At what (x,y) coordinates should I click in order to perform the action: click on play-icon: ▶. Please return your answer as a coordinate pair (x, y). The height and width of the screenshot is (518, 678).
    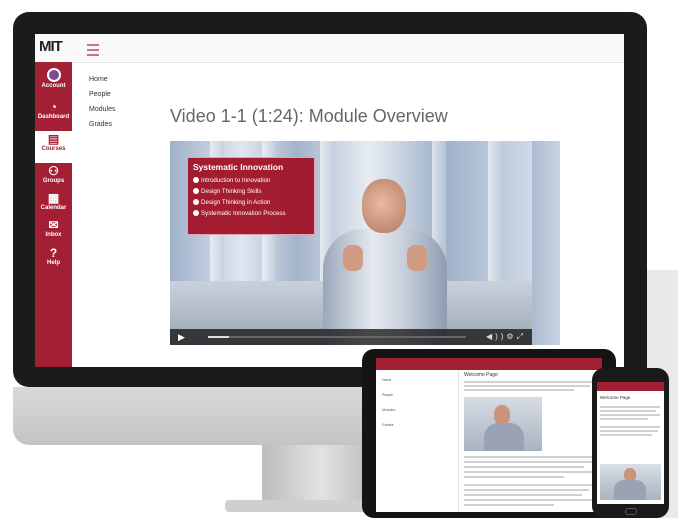
    Looking at the image, I should click on (181, 337).